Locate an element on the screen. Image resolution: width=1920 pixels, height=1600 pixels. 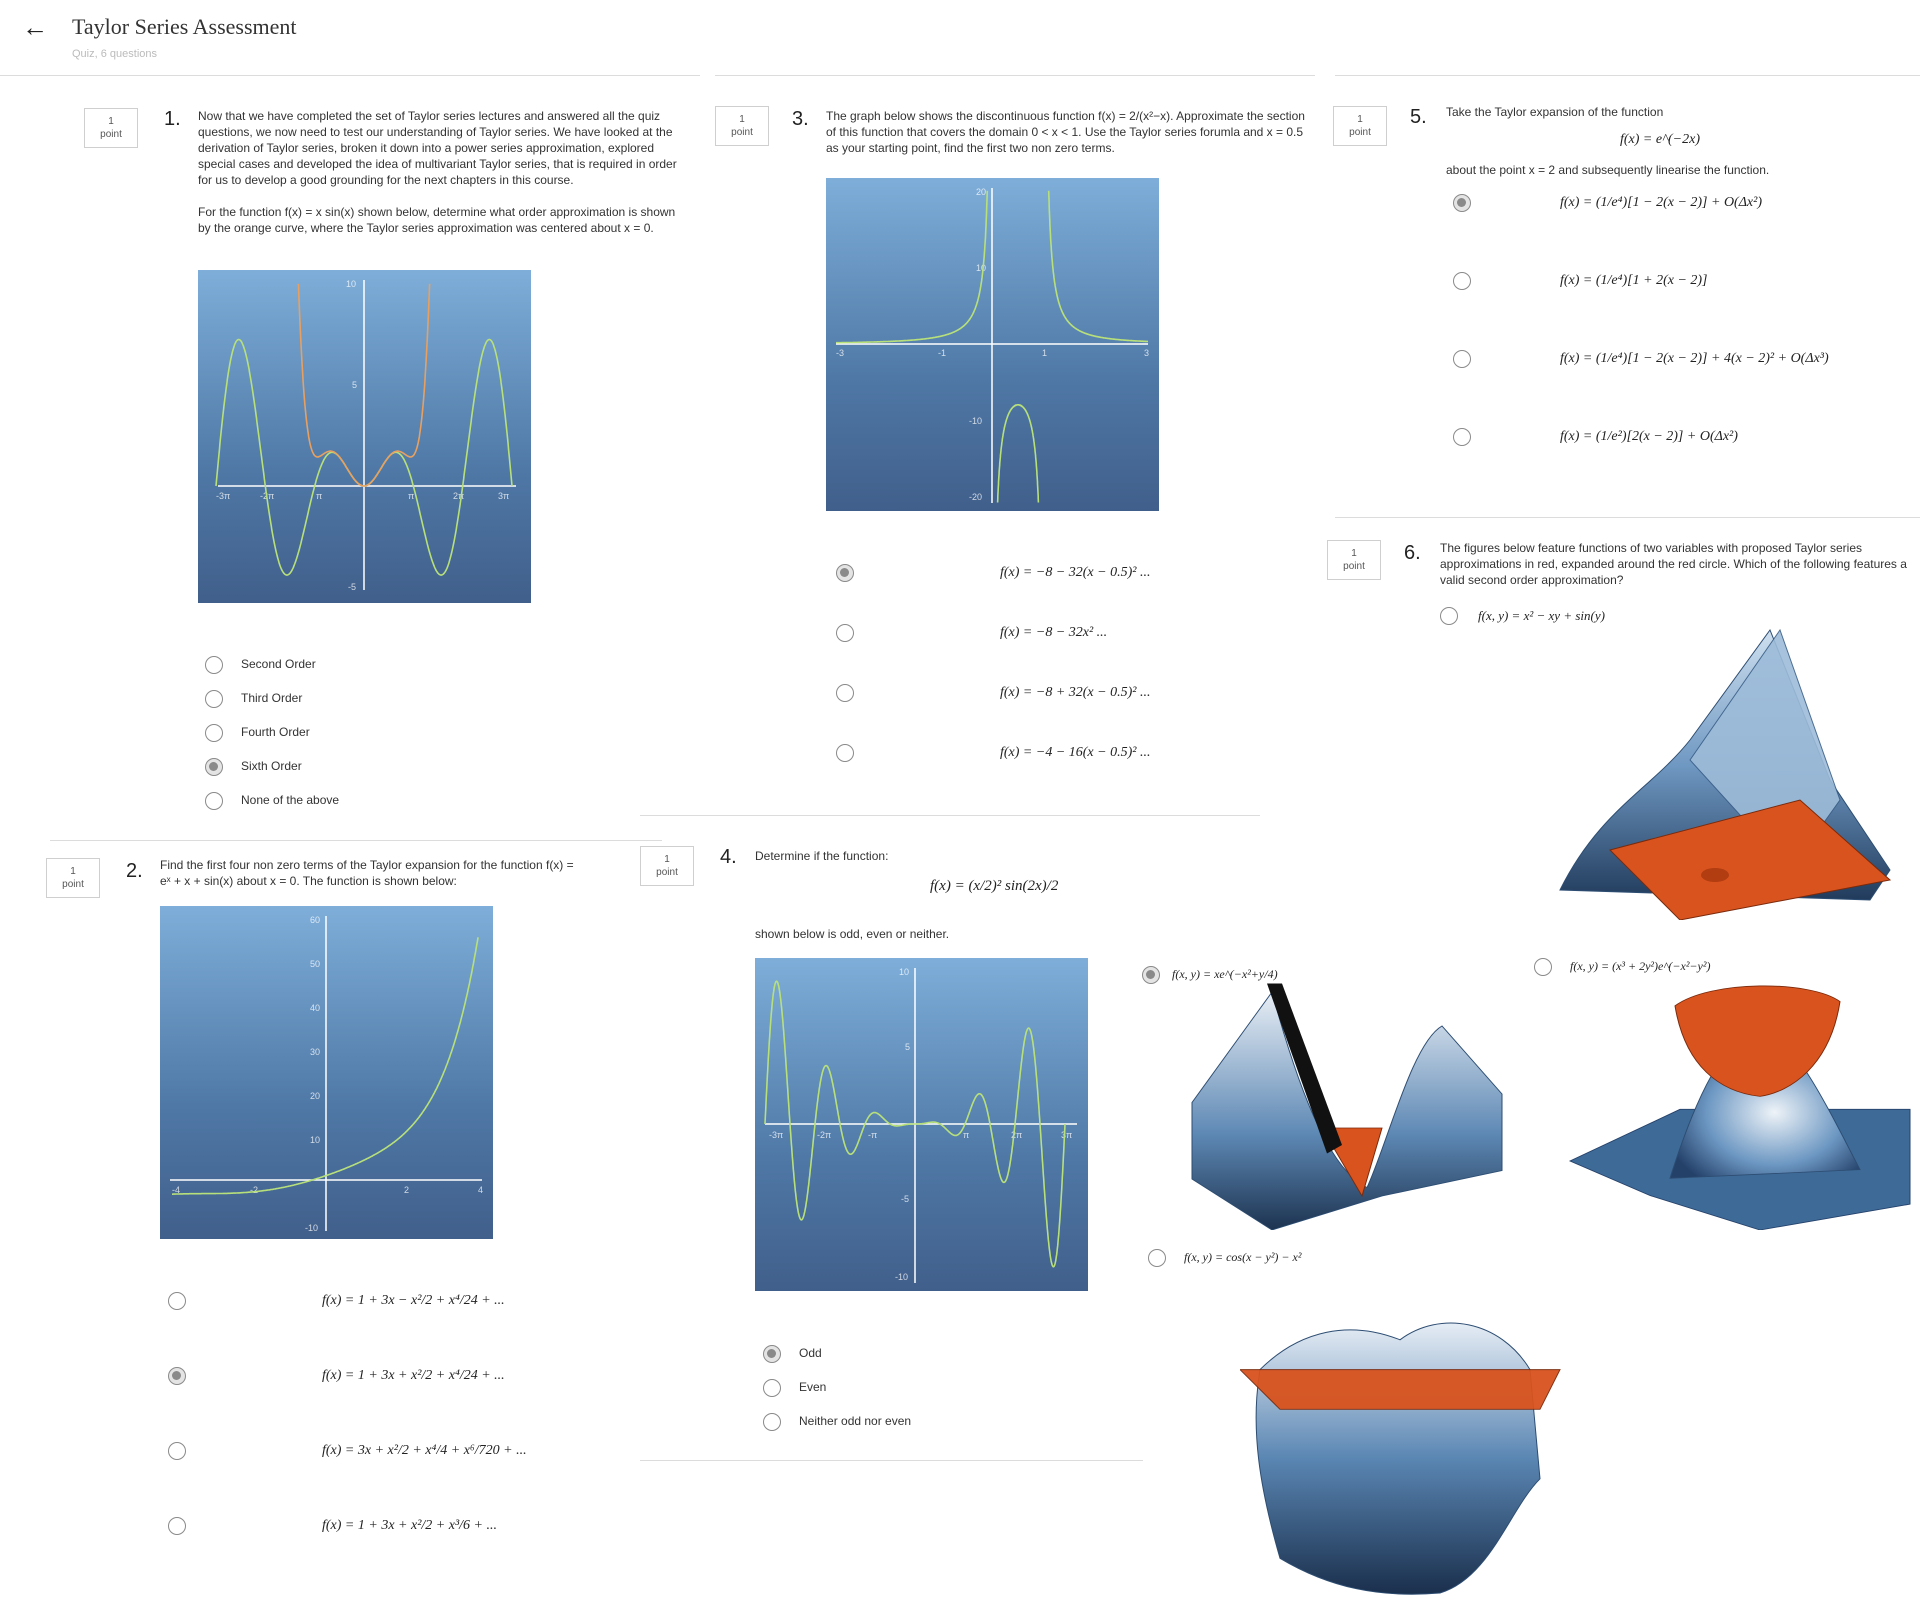
surface-mesh is located at coordinates (1347, 1110).